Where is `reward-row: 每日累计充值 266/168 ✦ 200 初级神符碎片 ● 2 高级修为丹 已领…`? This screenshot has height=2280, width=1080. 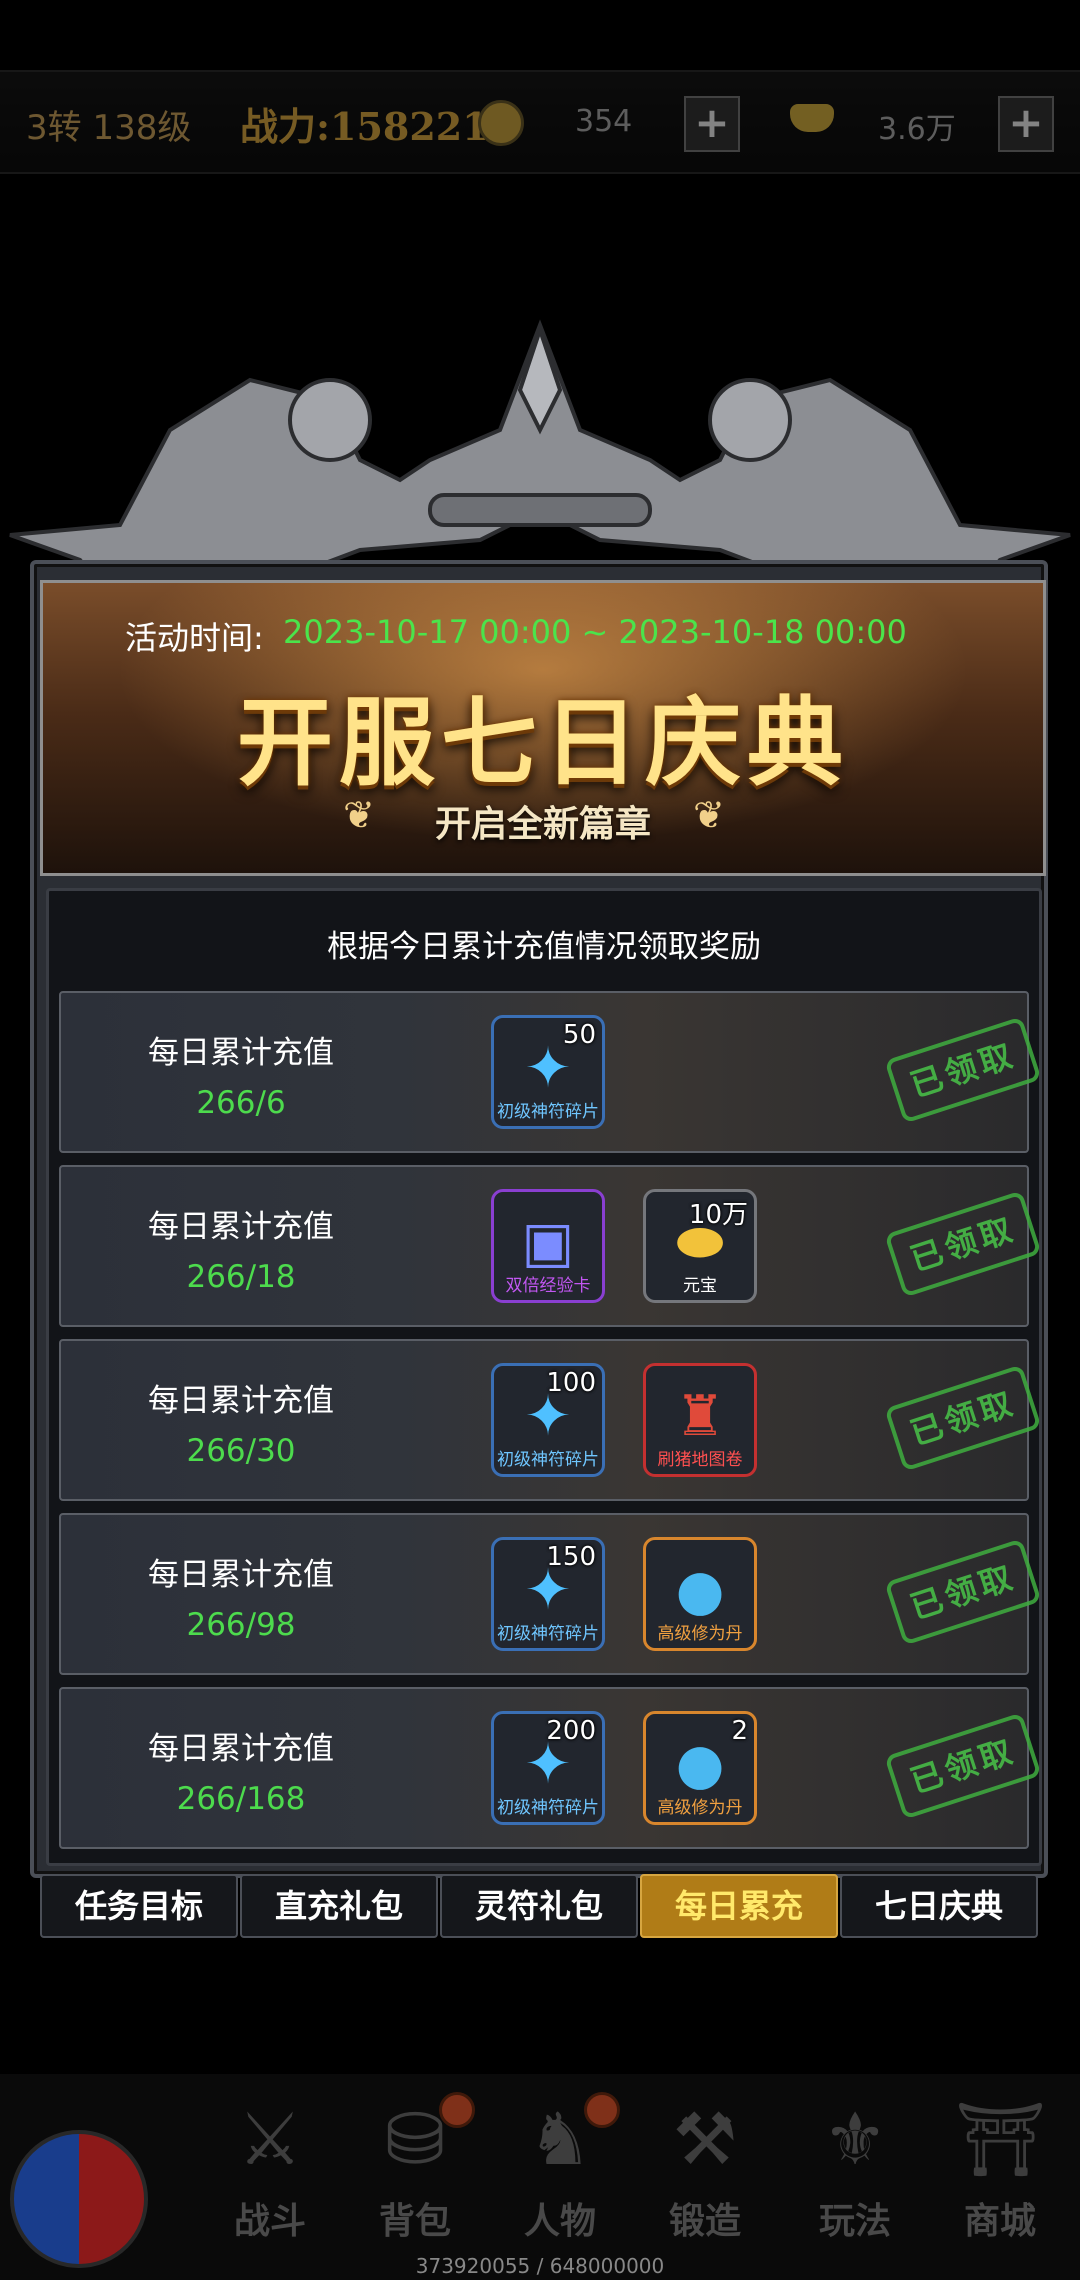
reward-row: 每日累计充值 266/168 ✦ 200 初级神符碎片 ● 2 高级修为丹 已领… is located at coordinates (550, 1768).